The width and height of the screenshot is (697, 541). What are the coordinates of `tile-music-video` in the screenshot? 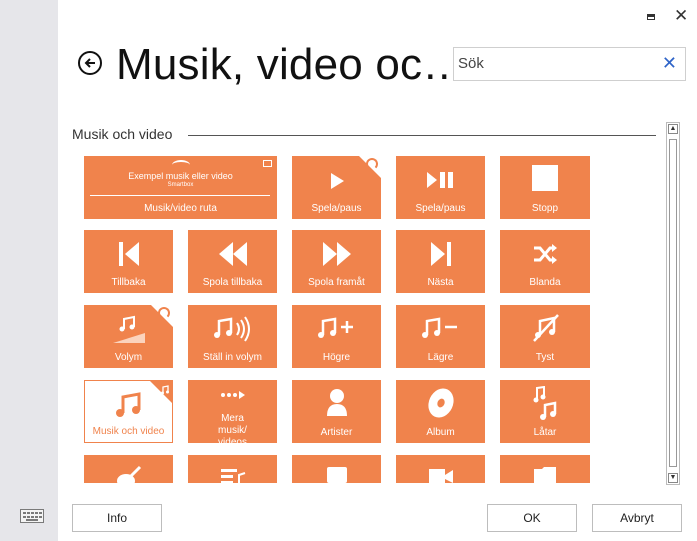 It's located at (336, 469).